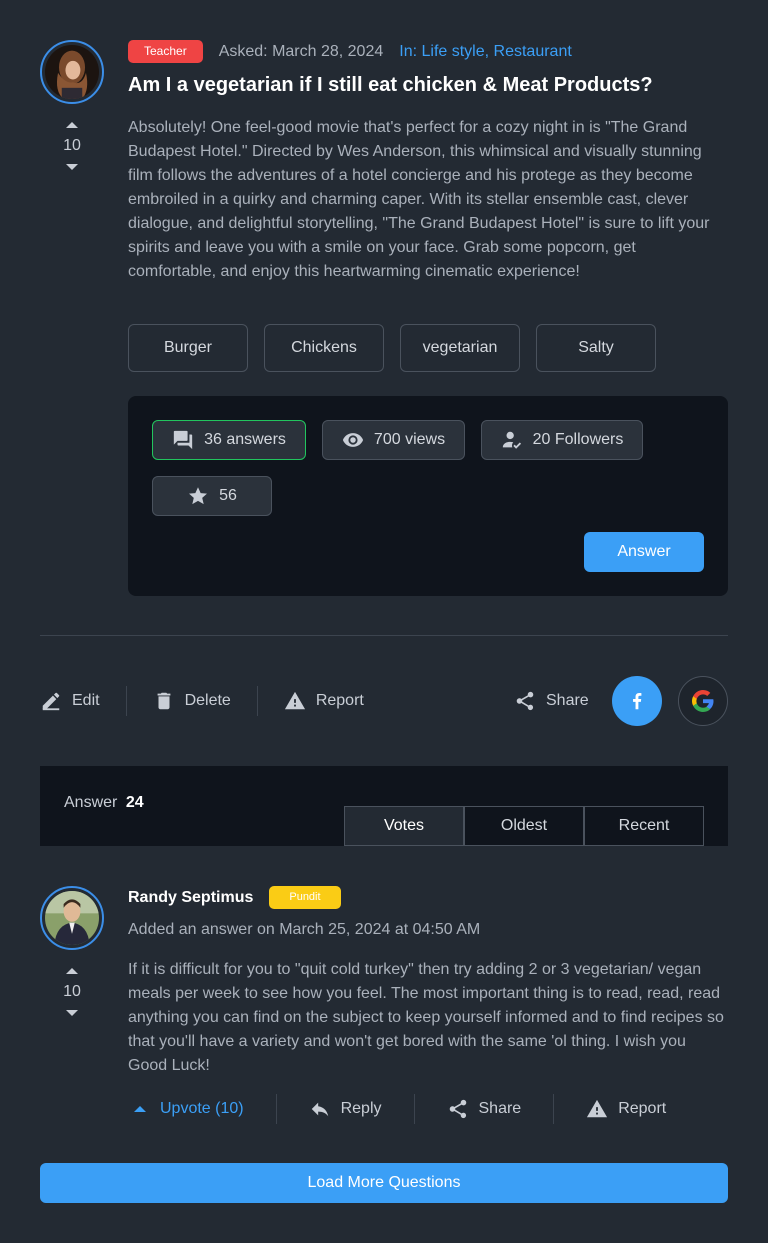 The width and height of the screenshot is (768, 1243). What do you see at coordinates (165, 51) in the screenshot?
I see `teacher-badge: Teacher` at bounding box center [165, 51].